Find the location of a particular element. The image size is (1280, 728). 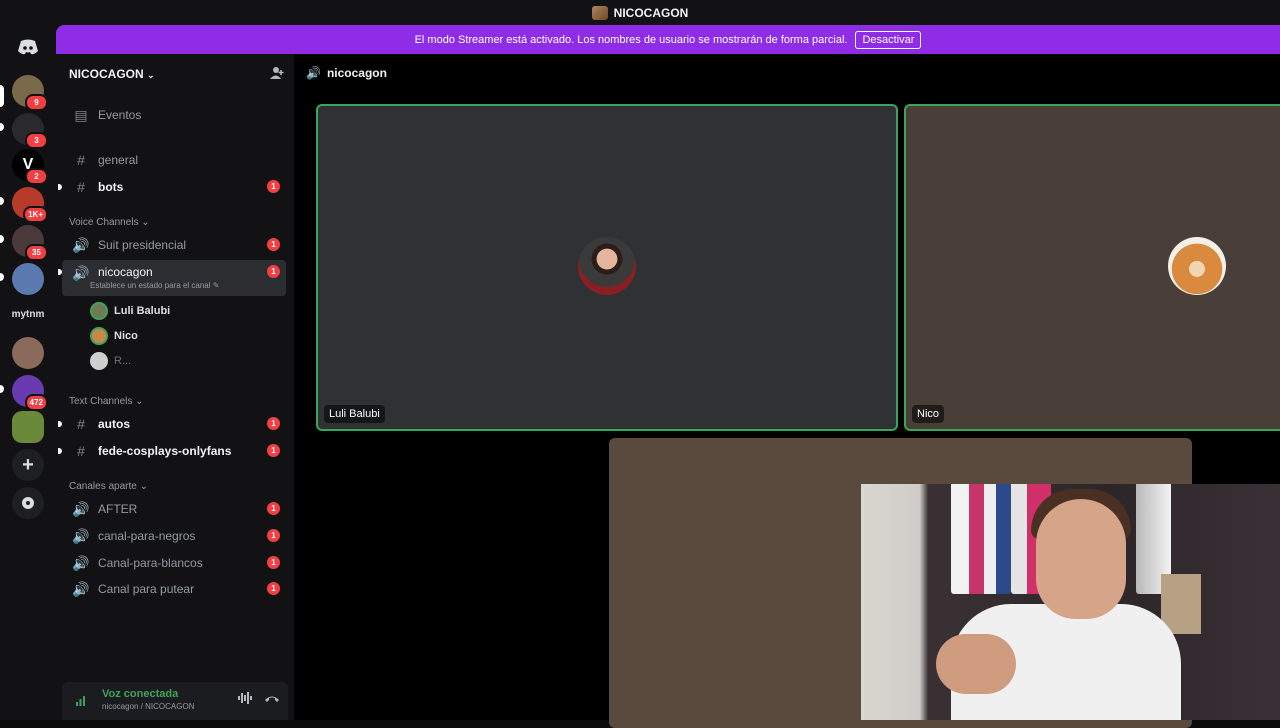

channel-label: Canal para putear is located at coordinates (146, 589).